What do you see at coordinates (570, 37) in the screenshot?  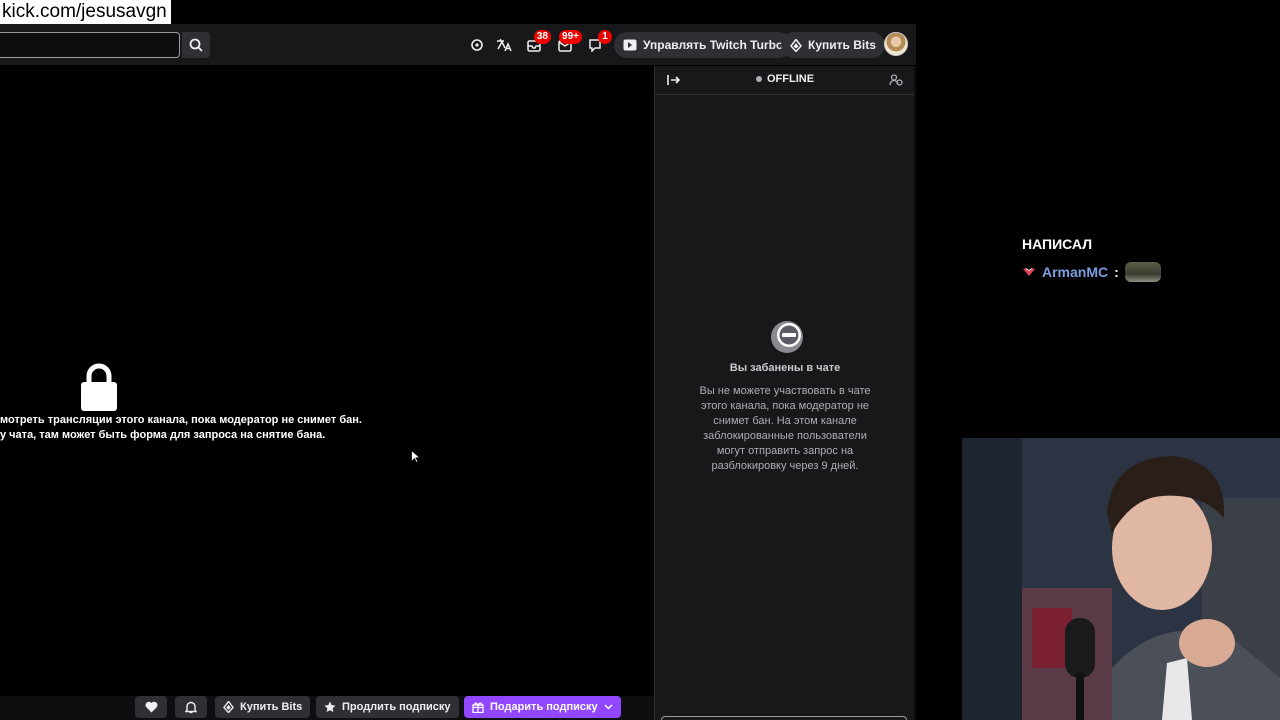 I see `mail-badge: 99+` at bounding box center [570, 37].